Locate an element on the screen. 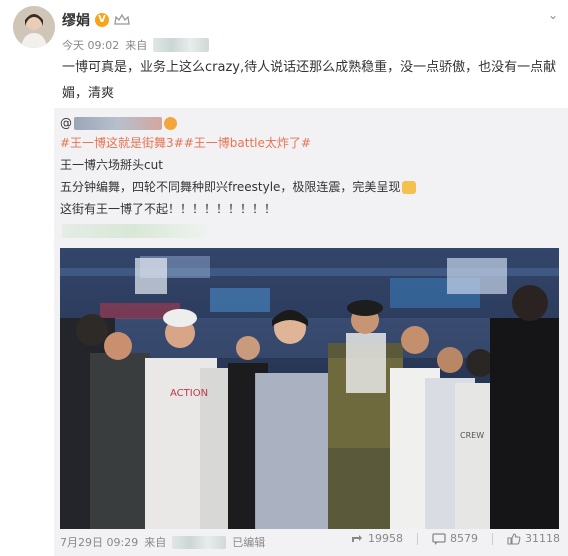 Image resolution: width=568 pixels, height=556 pixels. video-shirt-text: CREW is located at coordinates (472, 435).